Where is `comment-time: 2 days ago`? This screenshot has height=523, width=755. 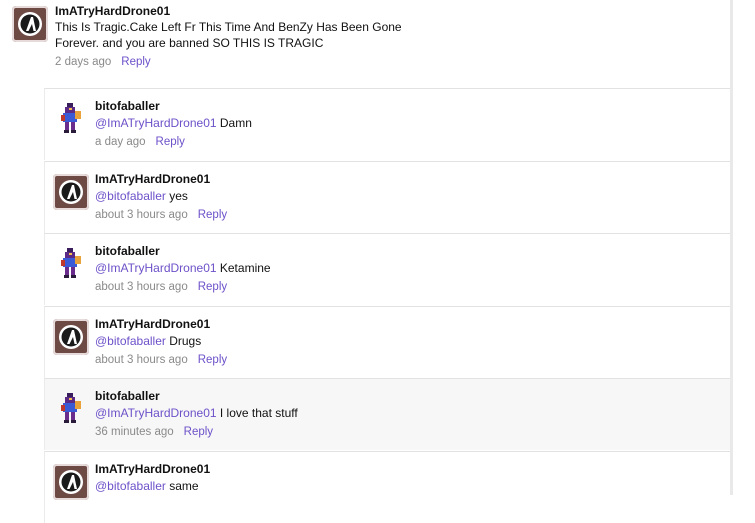 comment-time: 2 days ago is located at coordinates (83, 62).